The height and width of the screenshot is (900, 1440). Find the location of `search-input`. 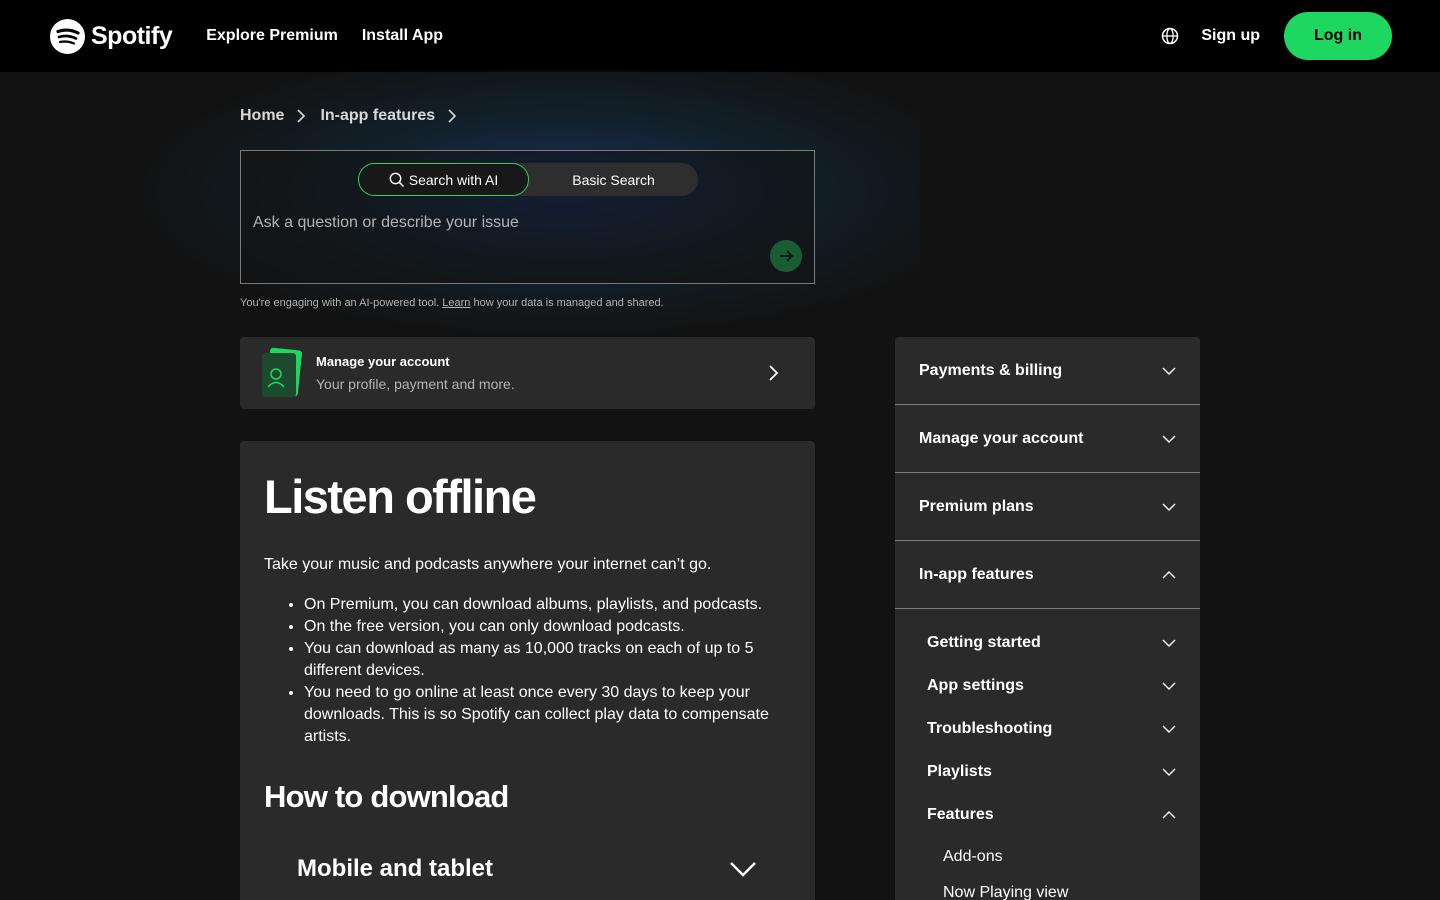

search-input is located at coordinates (493, 223).